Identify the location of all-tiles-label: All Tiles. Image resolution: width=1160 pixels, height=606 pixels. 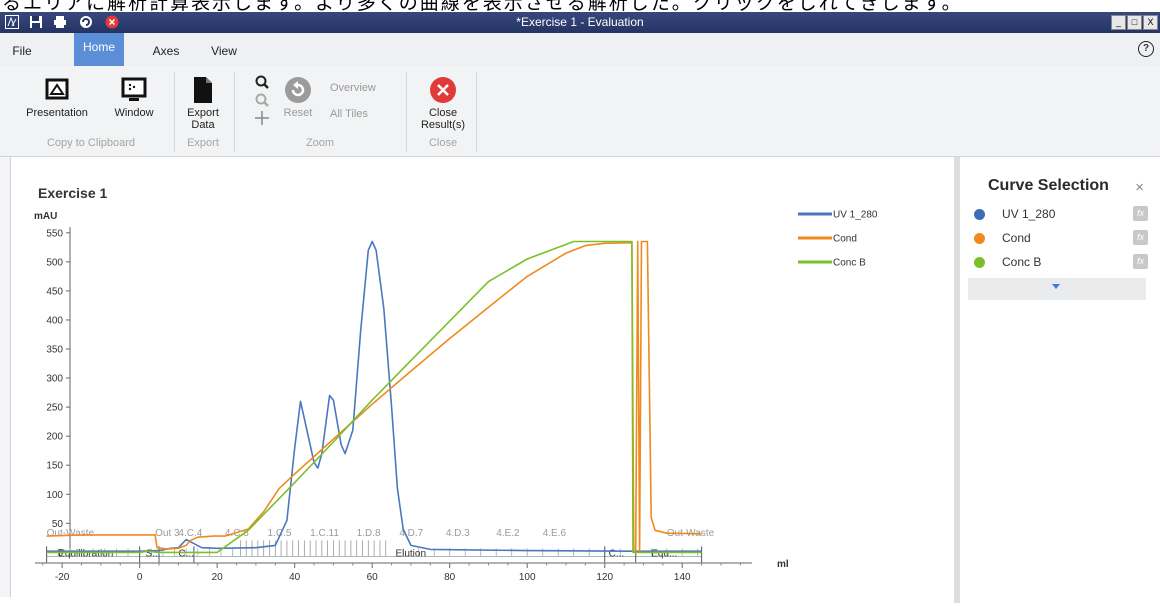
(349, 114).